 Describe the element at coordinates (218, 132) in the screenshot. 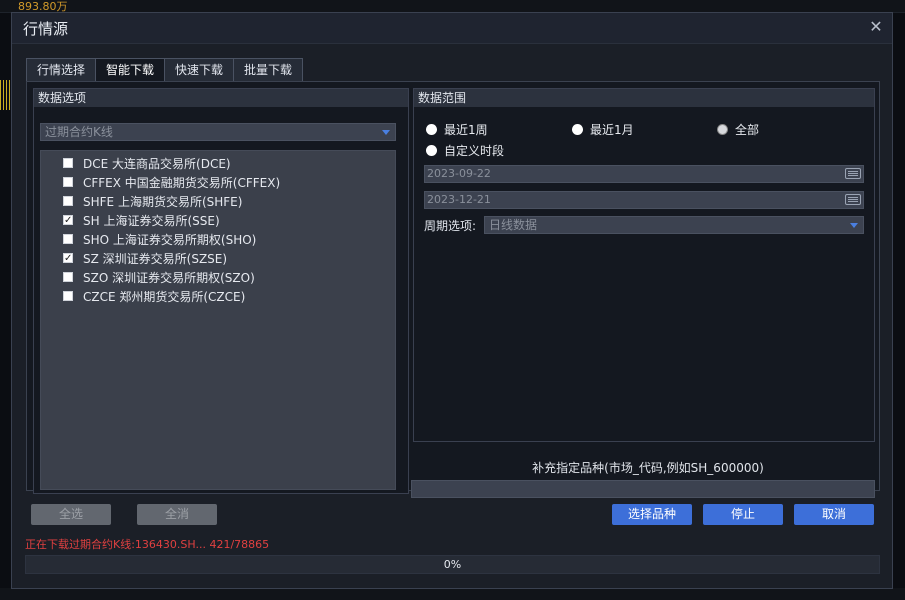

I see `data-type-select: 过期合约K线` at that location.